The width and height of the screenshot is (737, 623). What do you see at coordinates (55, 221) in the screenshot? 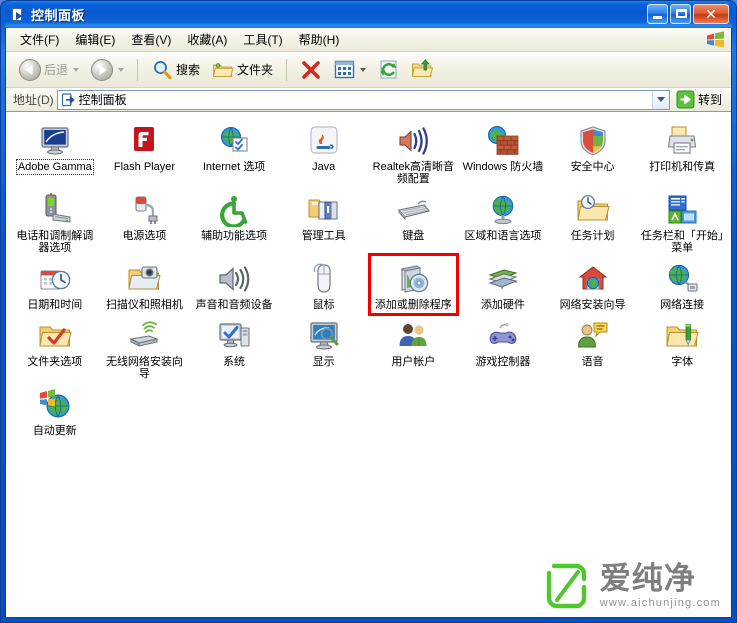
I see `control-panel-item: 电话和调制解调器选项` at bounding box center [55, 221].